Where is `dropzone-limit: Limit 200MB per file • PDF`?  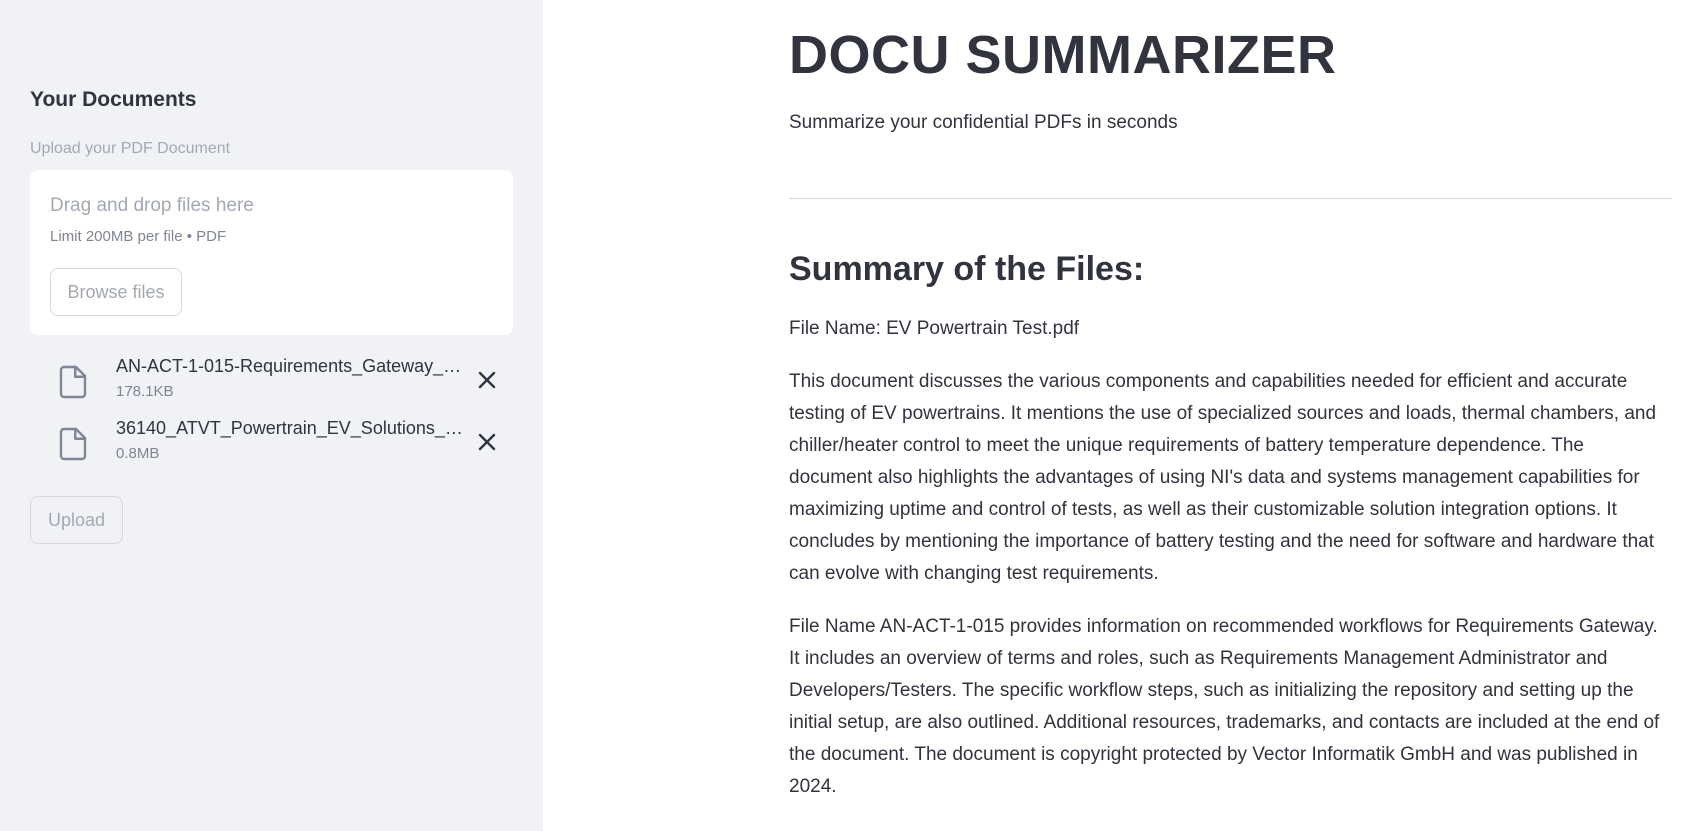 dropzone-limit: Limit 200MB per file • PDF is located at coordinates (138, 236).